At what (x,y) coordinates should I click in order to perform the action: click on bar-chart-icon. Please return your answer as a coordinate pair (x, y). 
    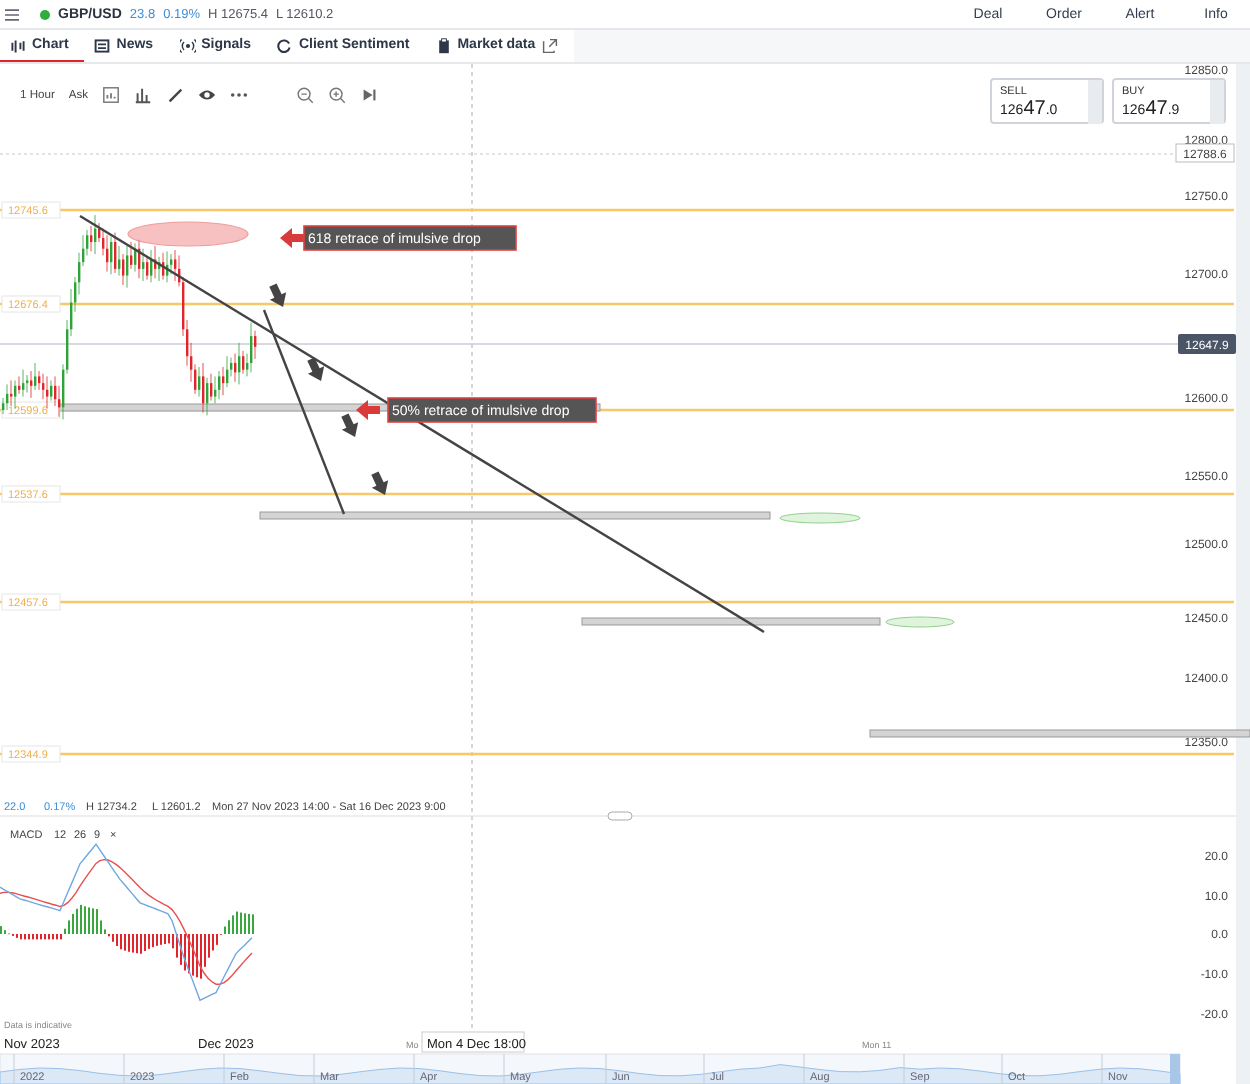
    Looking at the image, I should click on (143, 95).